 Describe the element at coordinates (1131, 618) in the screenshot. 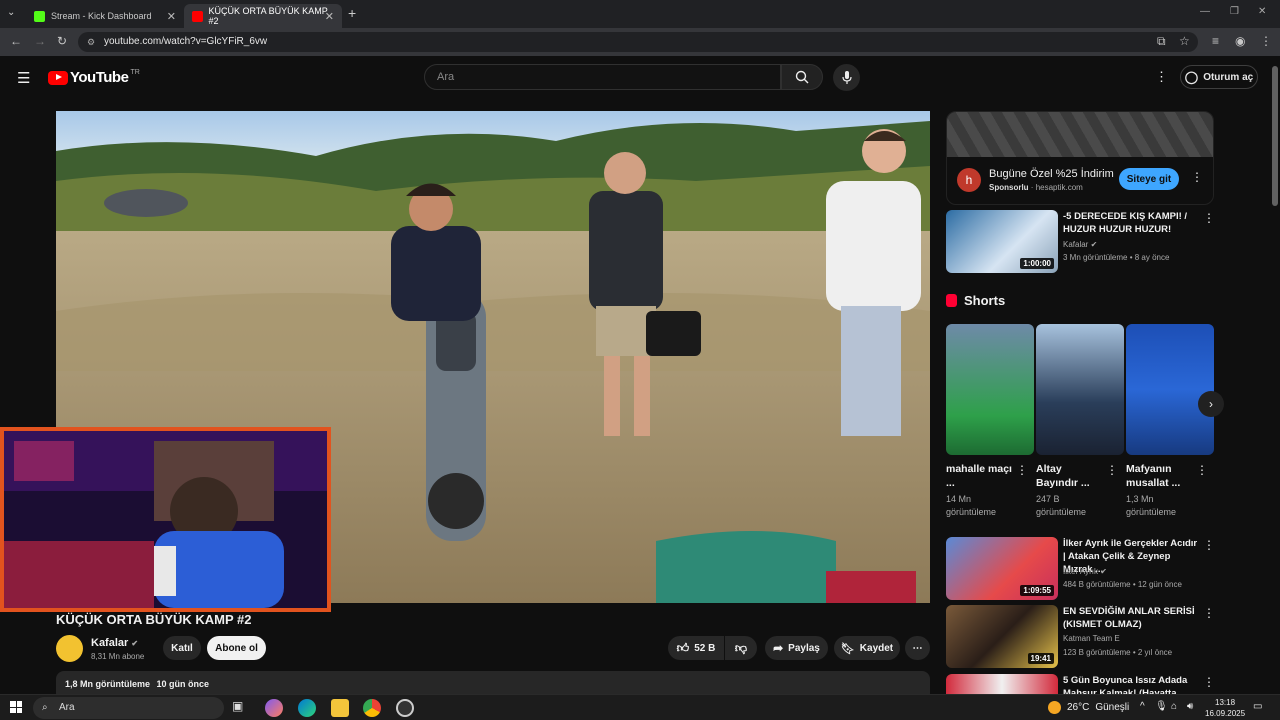

I see `video-title: EN SEVDİĞİM ANLAR SERİSİ (KISMET OLMAZ)` at that location.